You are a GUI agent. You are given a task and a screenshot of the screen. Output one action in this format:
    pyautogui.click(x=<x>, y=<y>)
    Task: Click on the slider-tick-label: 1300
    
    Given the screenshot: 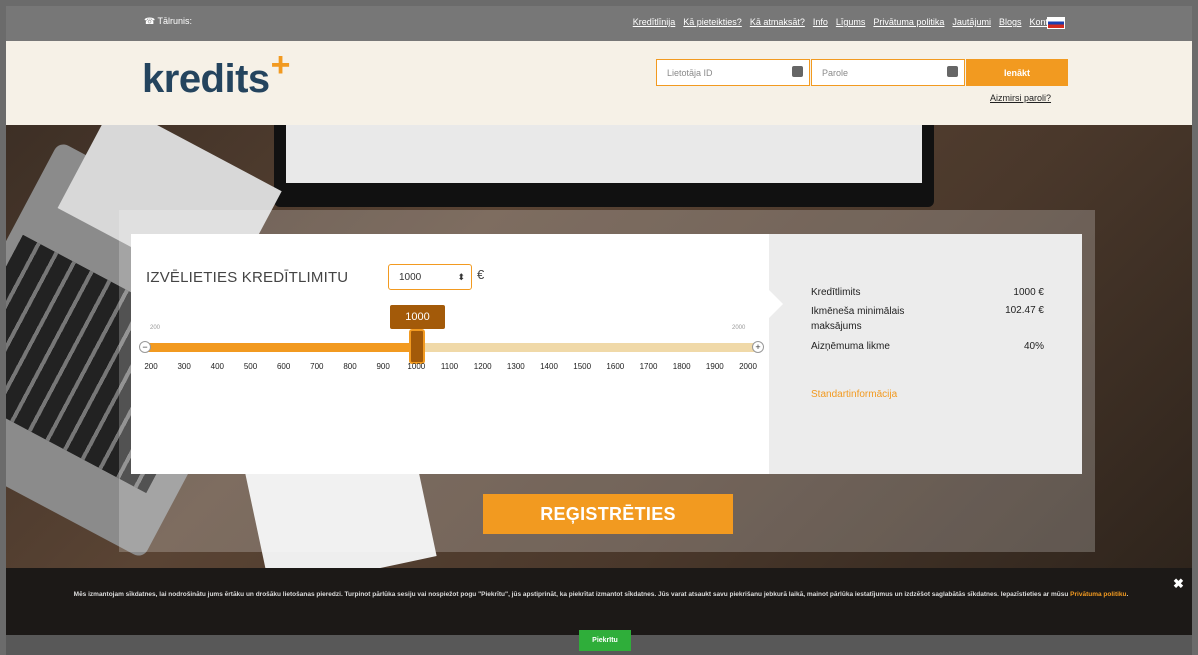 What is the action you would take?
    pyautogui.click(x=515, y=366)
    